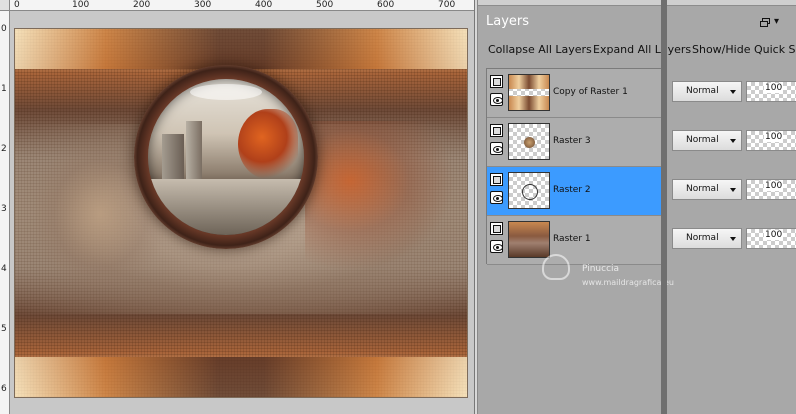  I want to click on layer-name: Copy of Raster 1, so click(590, 92).